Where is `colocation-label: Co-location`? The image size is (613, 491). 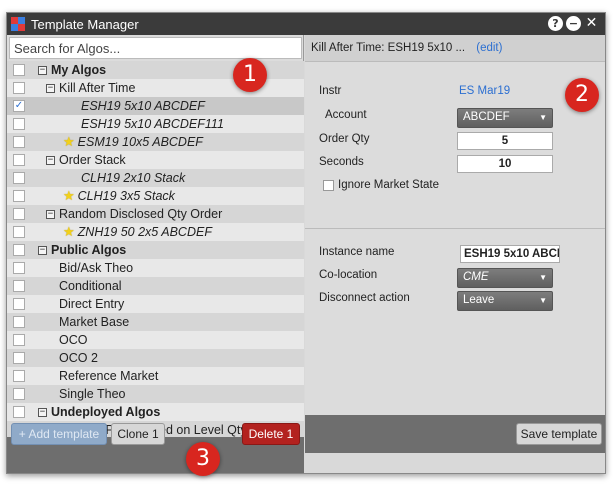 colocation-label: Co-location is located at coordinates (348, 275).